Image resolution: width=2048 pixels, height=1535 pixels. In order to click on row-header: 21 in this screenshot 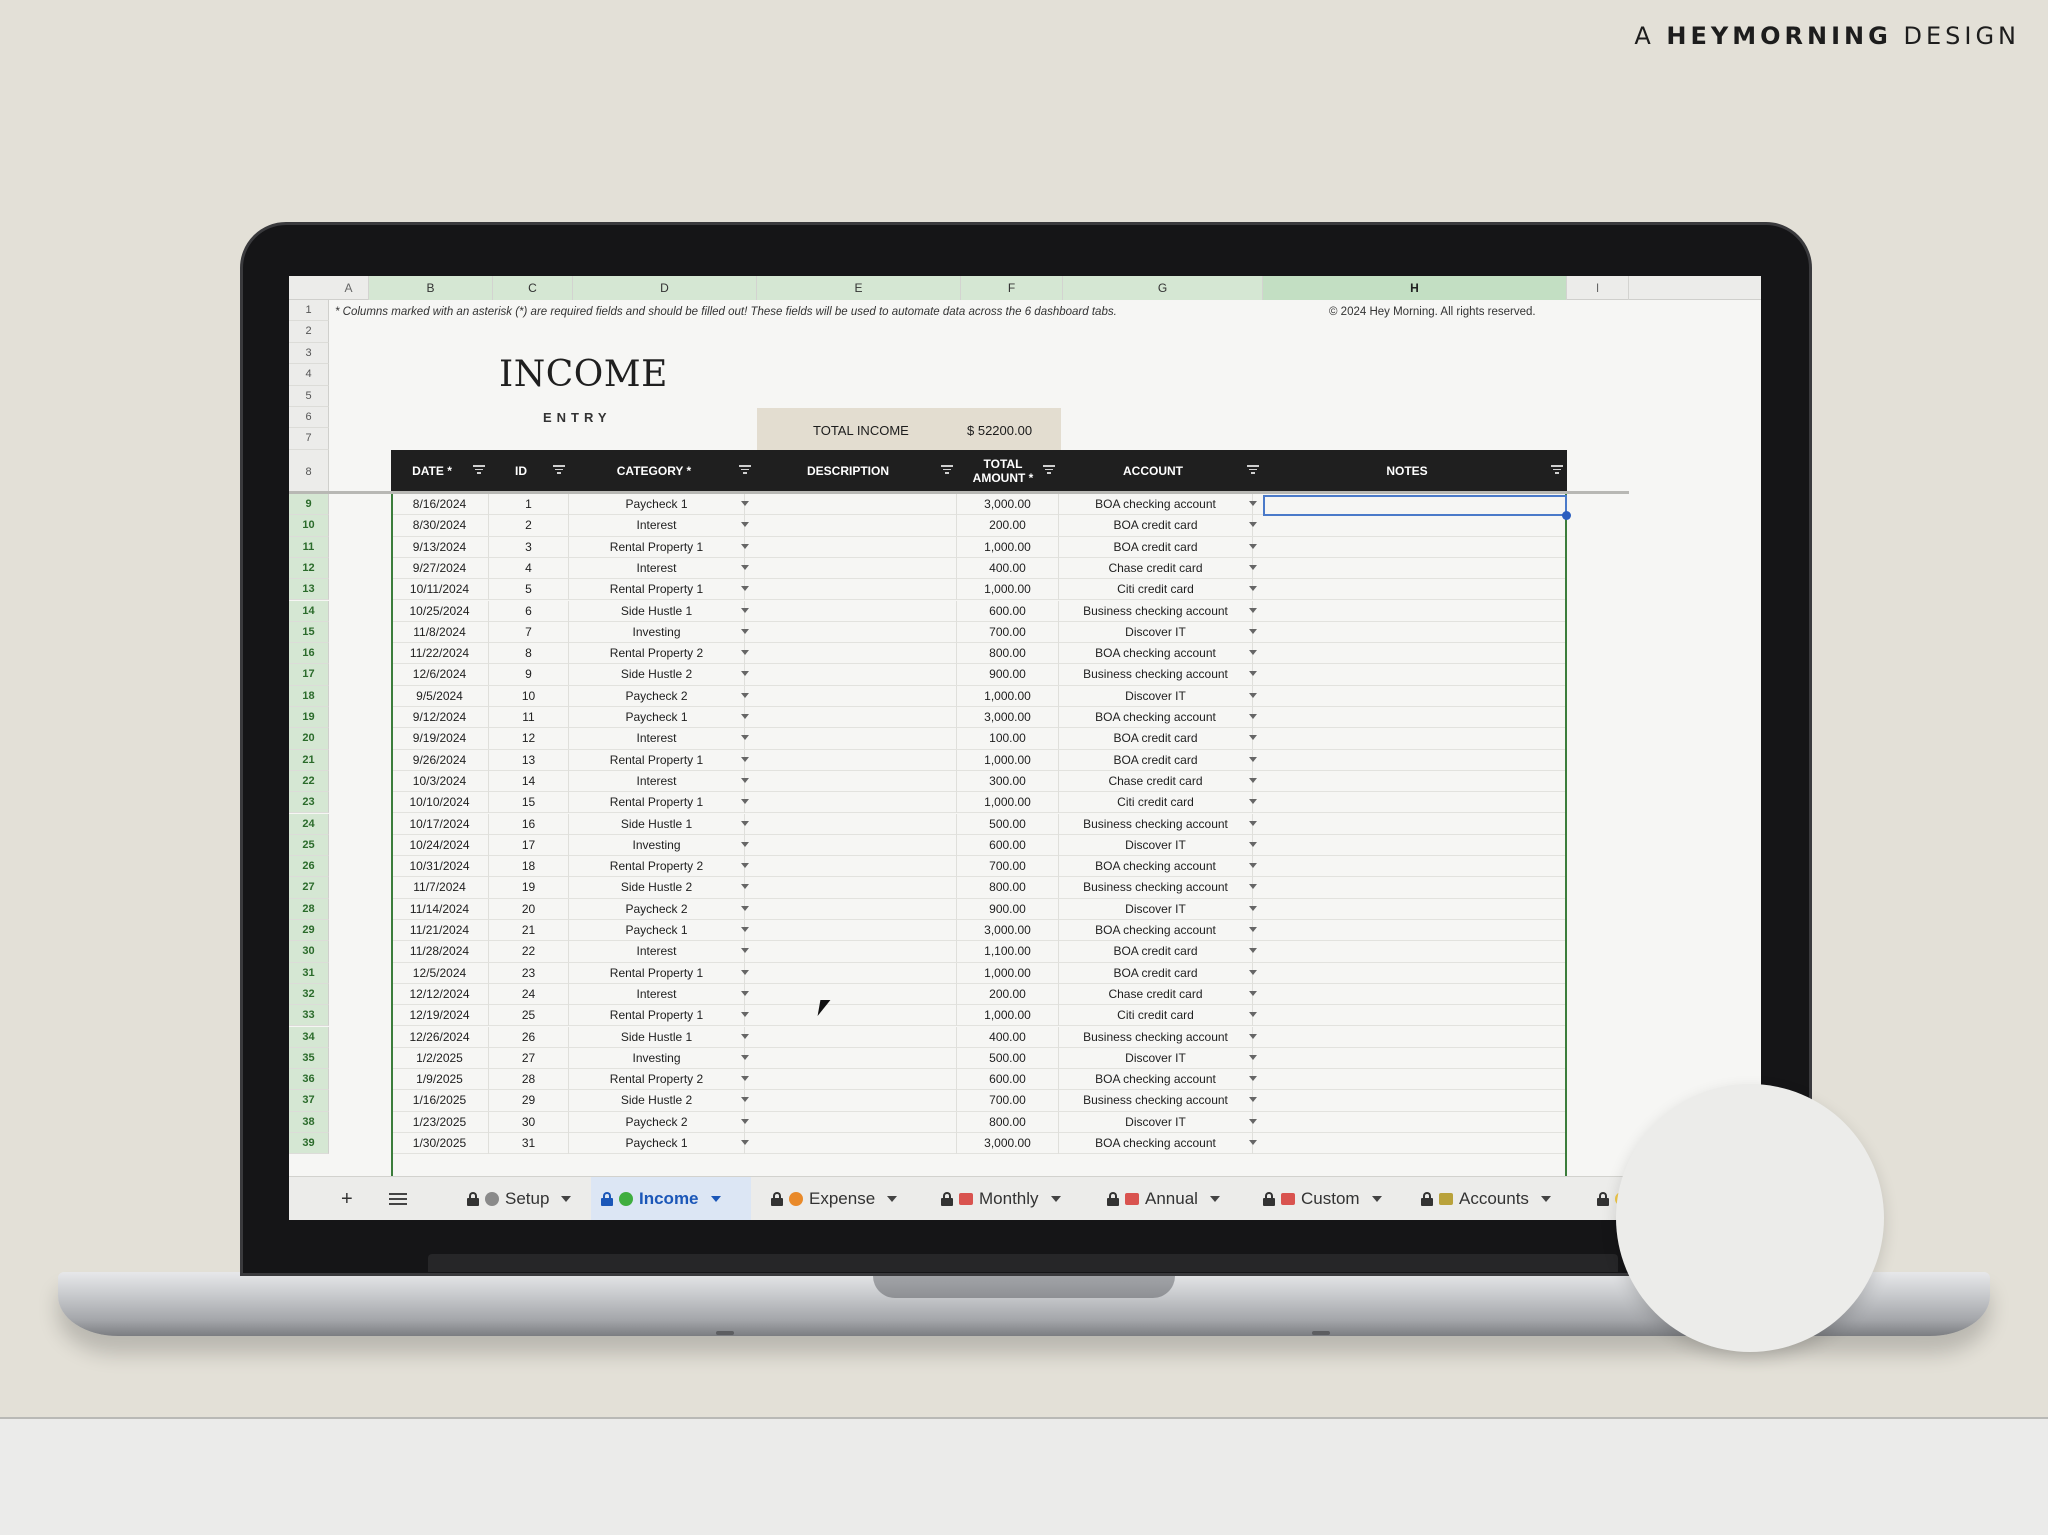, I will do `click(309, 760)`.